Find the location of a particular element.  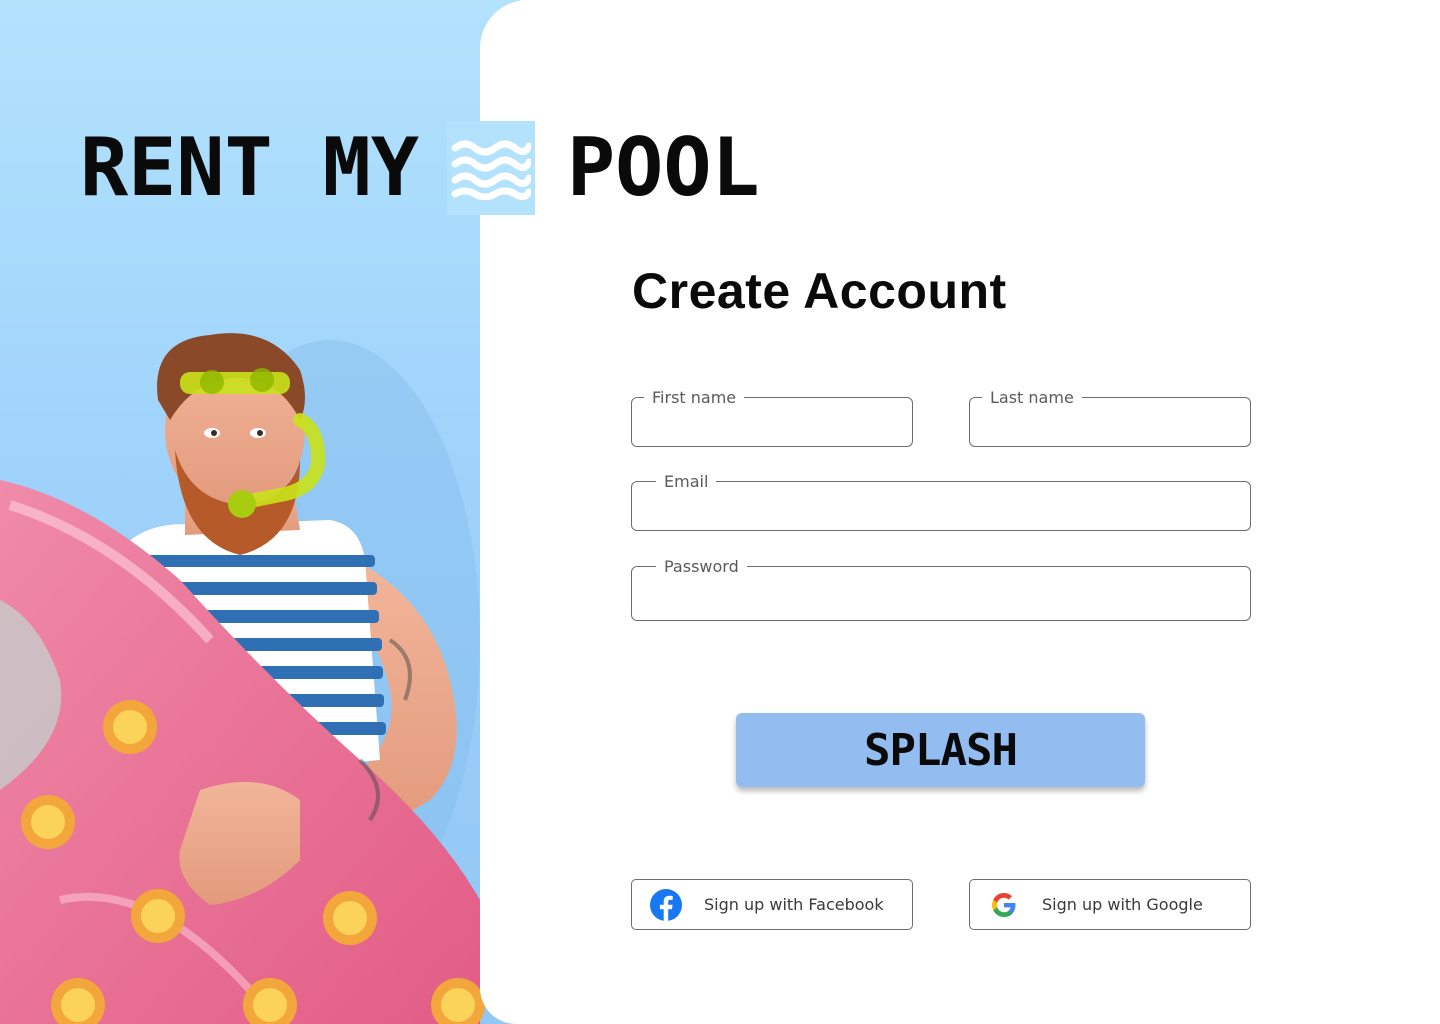

page-title: Create Account is located at coordinates (819, 291).